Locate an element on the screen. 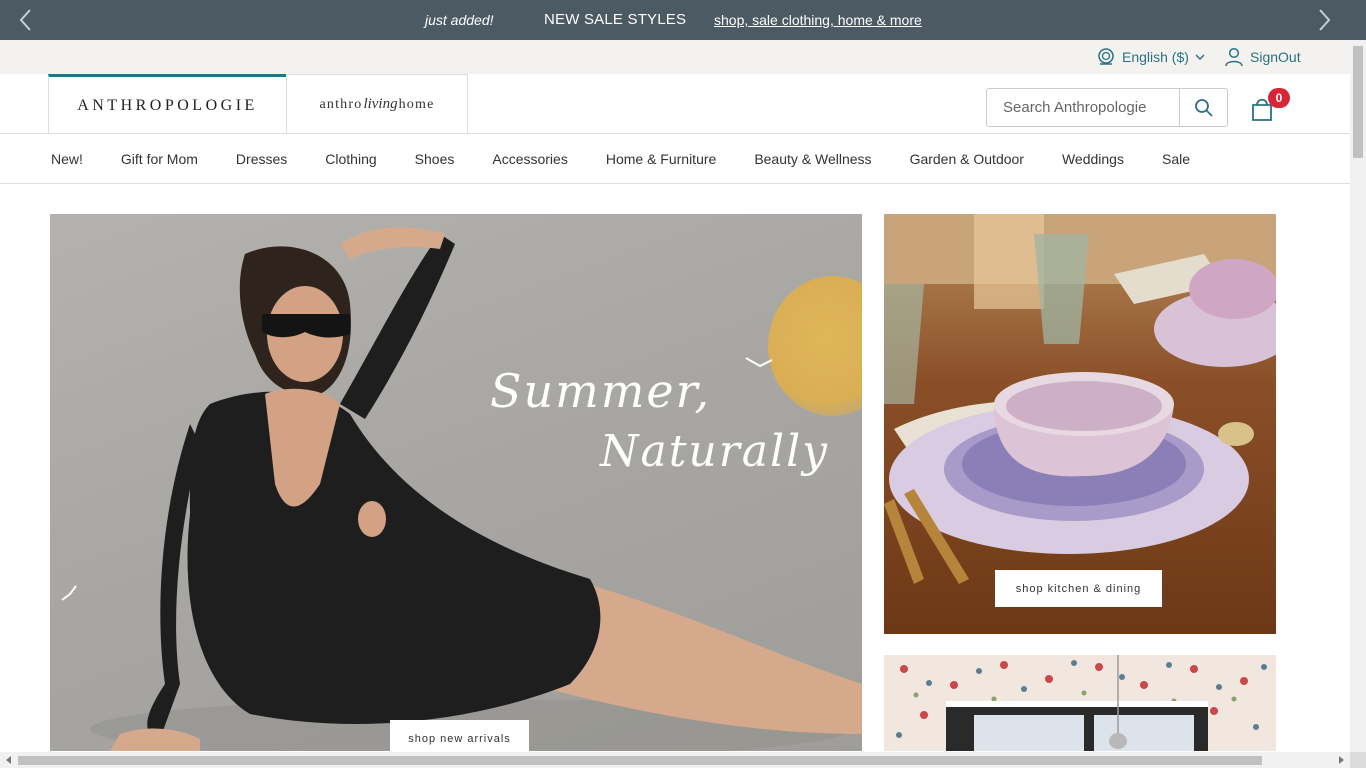 This screenshot has height=768, width=1366. nav-item-clothing: Clothing is located at coordinates (350, 159).